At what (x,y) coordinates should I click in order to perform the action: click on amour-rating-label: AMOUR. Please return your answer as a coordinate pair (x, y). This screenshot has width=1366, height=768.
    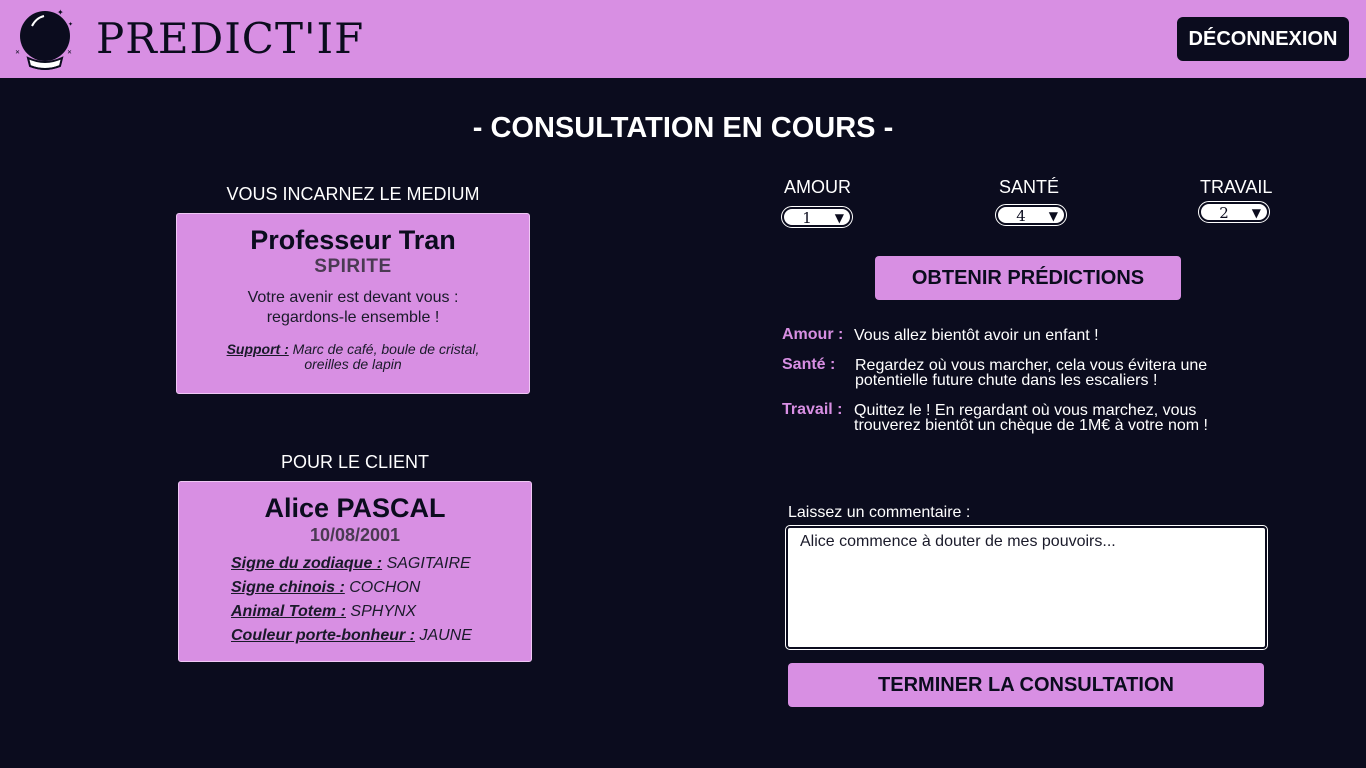
    Looking at the image, I should click on (817, 187).